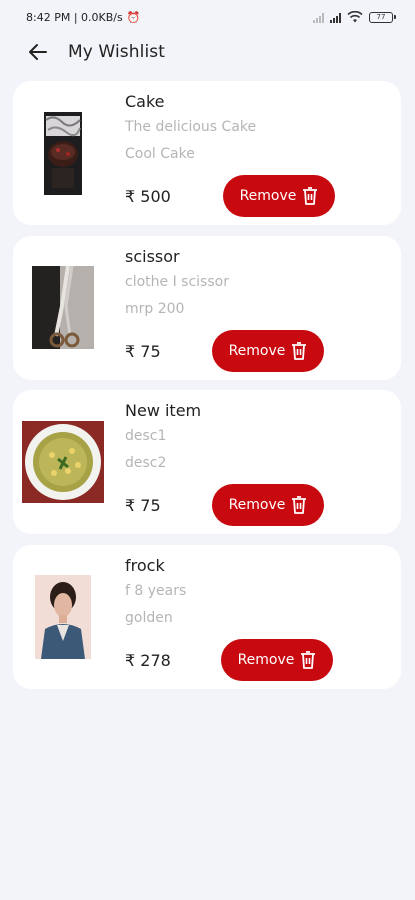  Describe the element at coordinates (207, 617) in the screenshot. I see `wishlist-item: frock f 8 years golden ₹ 278 Remove` at that location.